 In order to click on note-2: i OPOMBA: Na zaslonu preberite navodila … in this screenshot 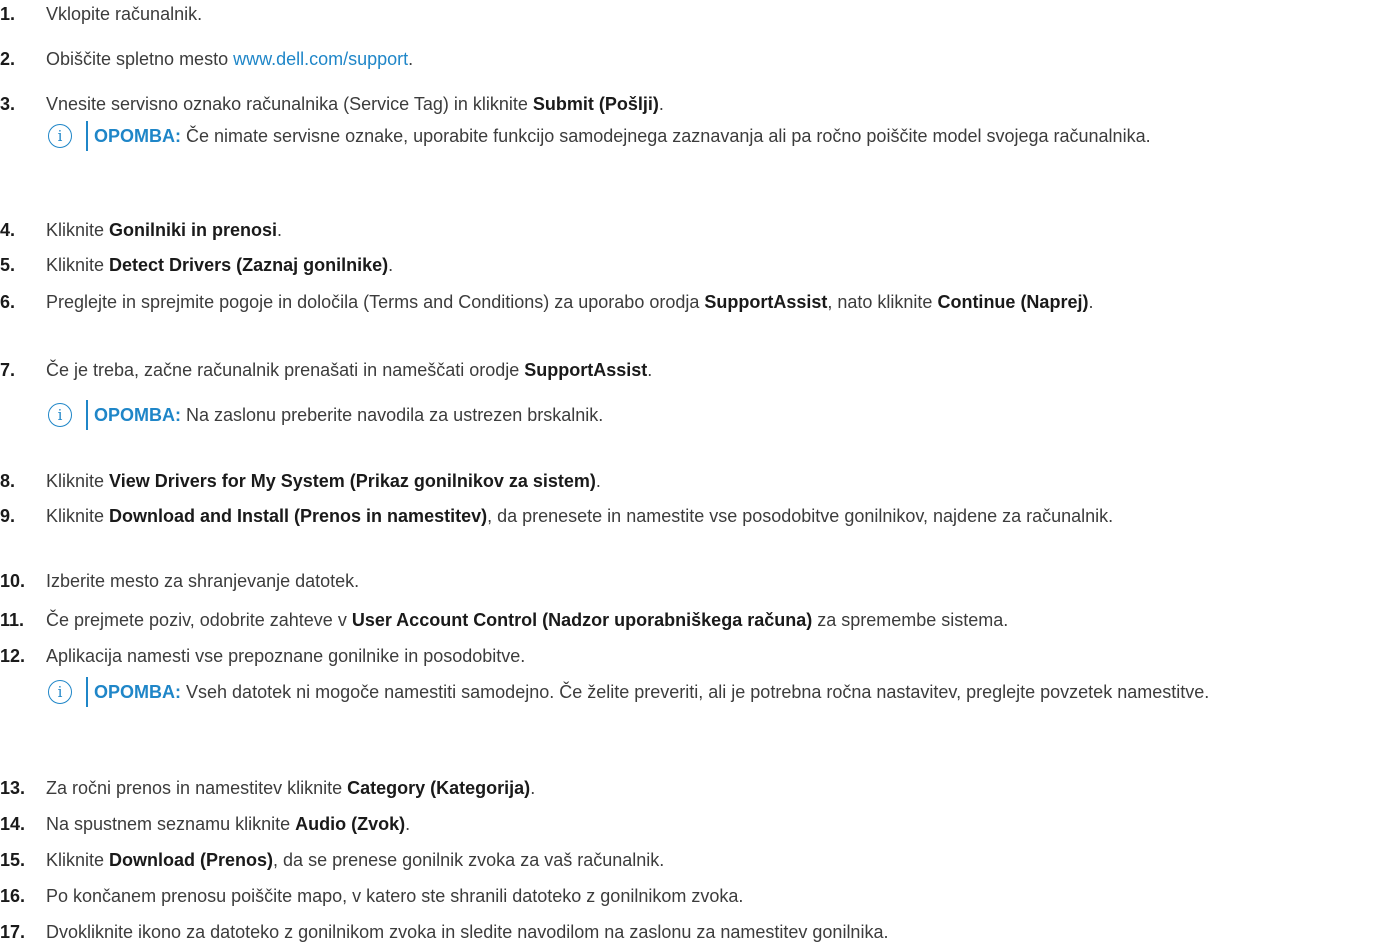, I will do `click(713, 415)`.